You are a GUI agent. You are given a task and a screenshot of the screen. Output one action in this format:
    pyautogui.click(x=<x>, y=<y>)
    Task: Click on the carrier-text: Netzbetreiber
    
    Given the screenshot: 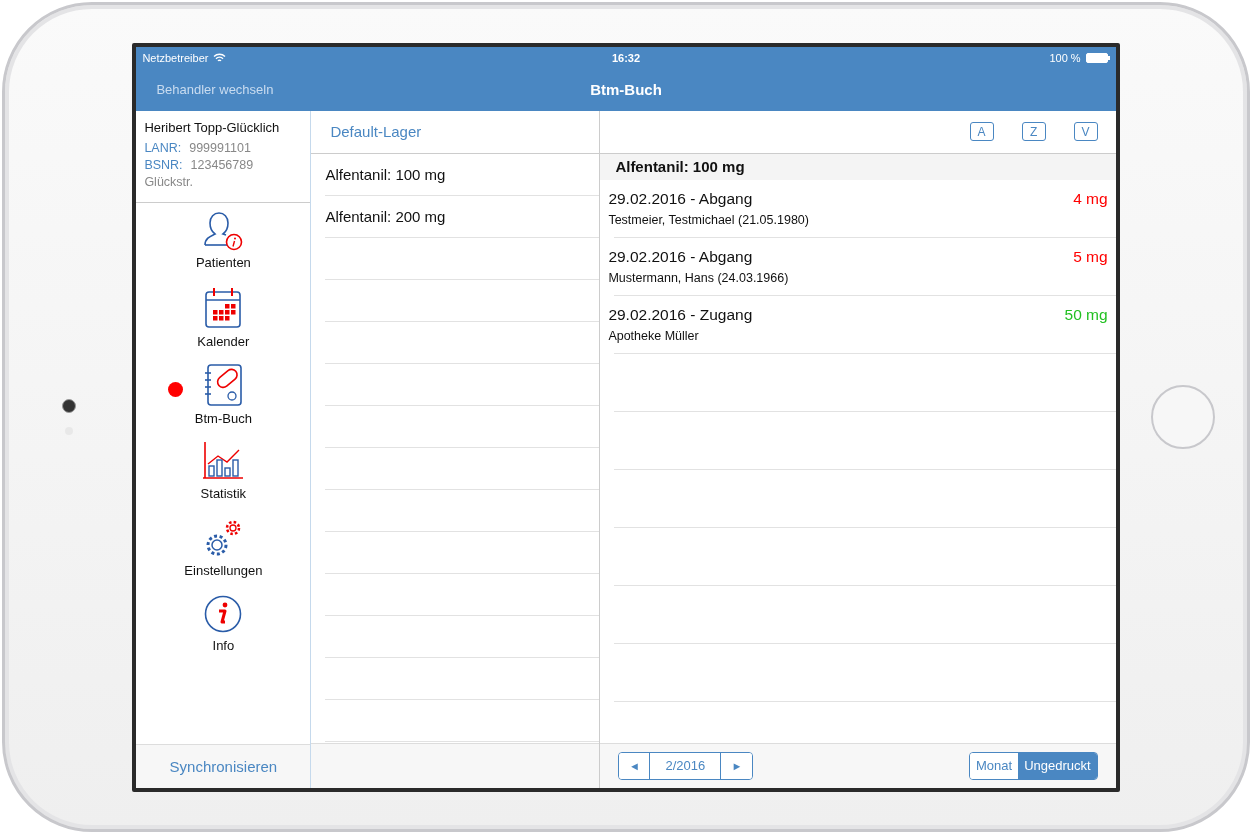 What is the action you would take?
    pyautogui.click(x=175, y=57)
    